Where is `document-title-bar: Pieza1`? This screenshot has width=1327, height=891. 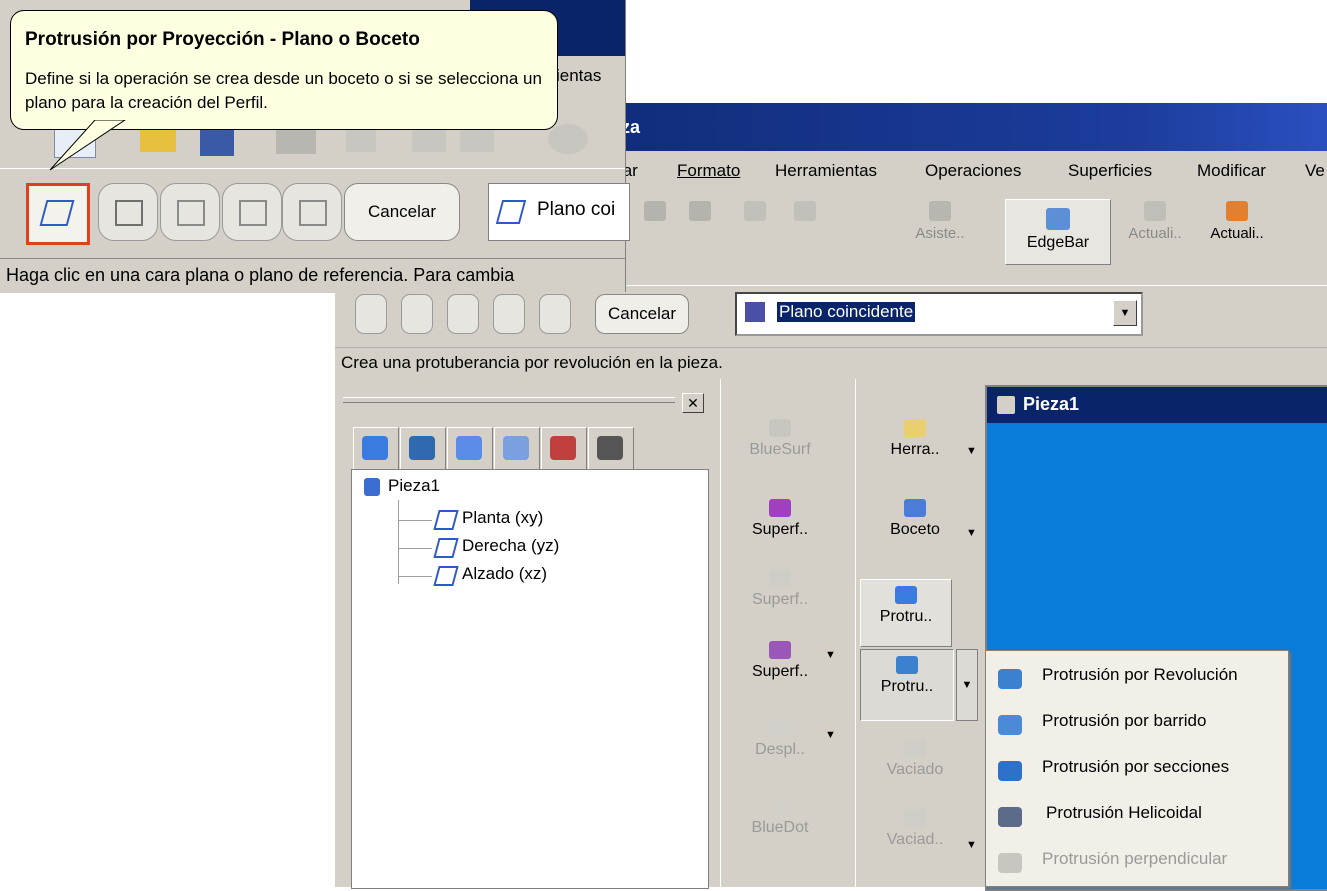
document-title-bar: Pieza1 is located at coordinates (1157, 405).